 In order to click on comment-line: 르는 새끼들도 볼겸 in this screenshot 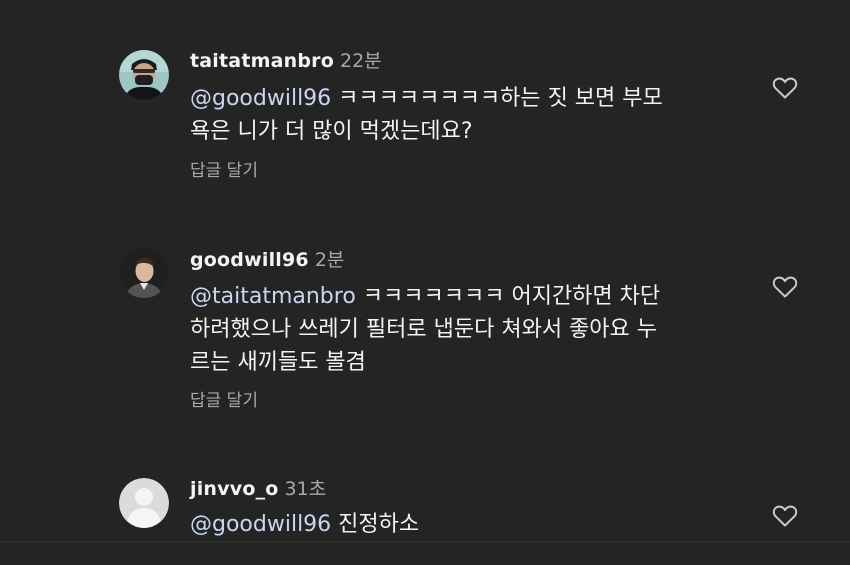, I will do `click(278, 362)`.